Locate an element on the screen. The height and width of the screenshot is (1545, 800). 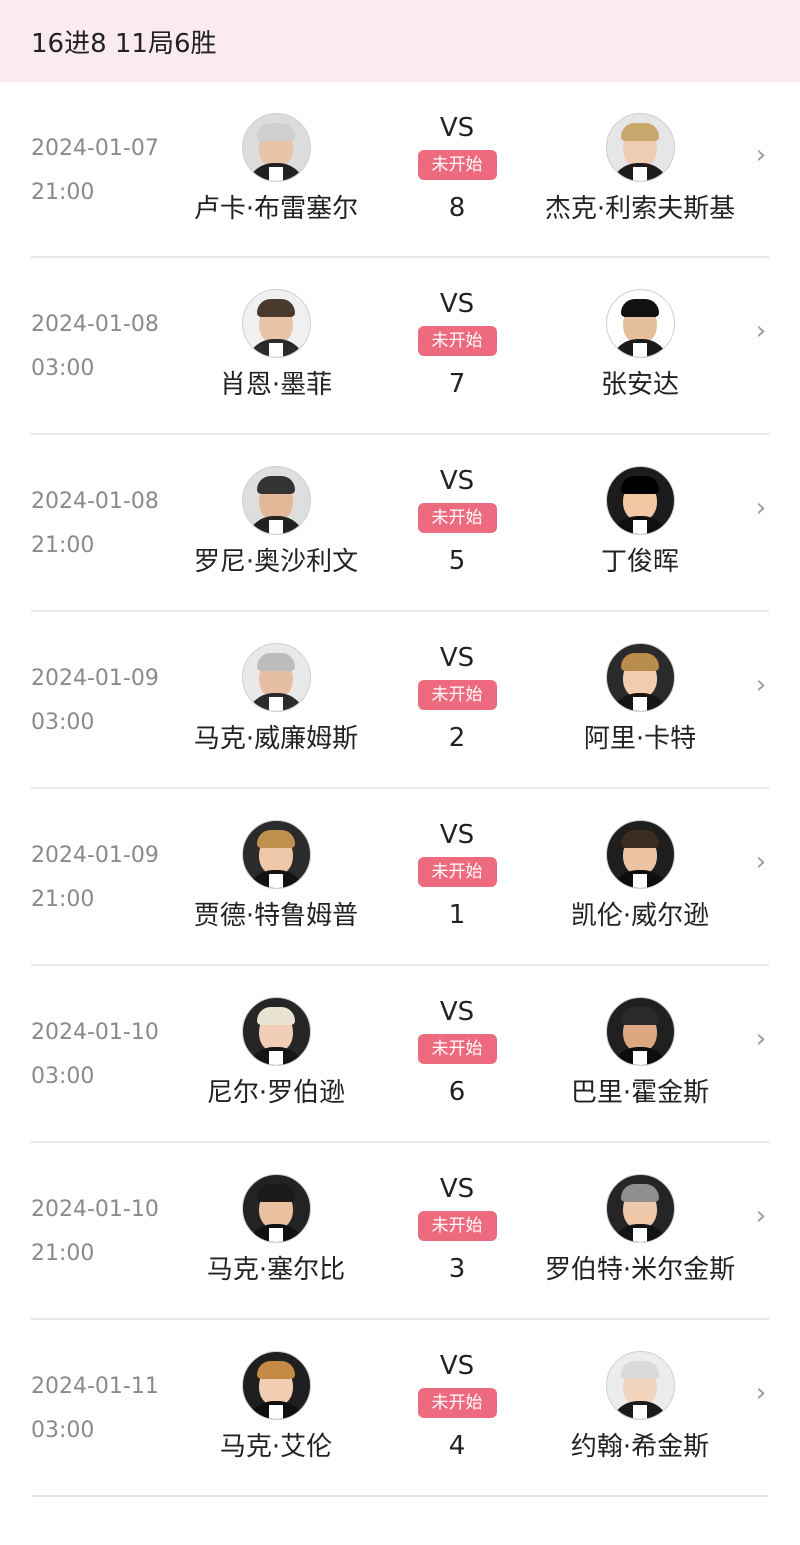
away-player: 张安达 is located at coordinates (640, 346).